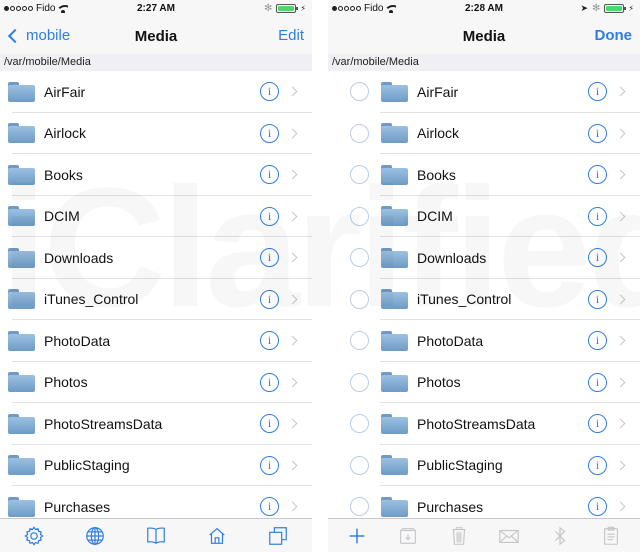 The width and height of the screenshot is (640, 552). I want to click on done-button: Done, so click(614, 35).